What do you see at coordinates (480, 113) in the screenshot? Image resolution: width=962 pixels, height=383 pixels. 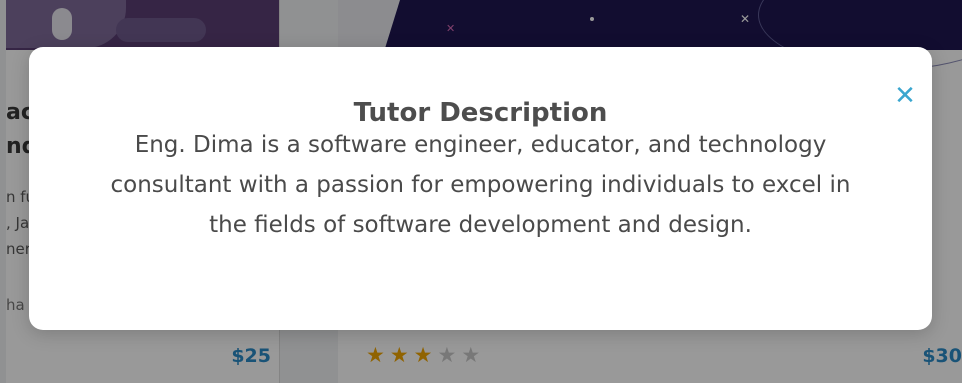 I see `modal-title: Tutor Description` at bounding box center [480, 113].